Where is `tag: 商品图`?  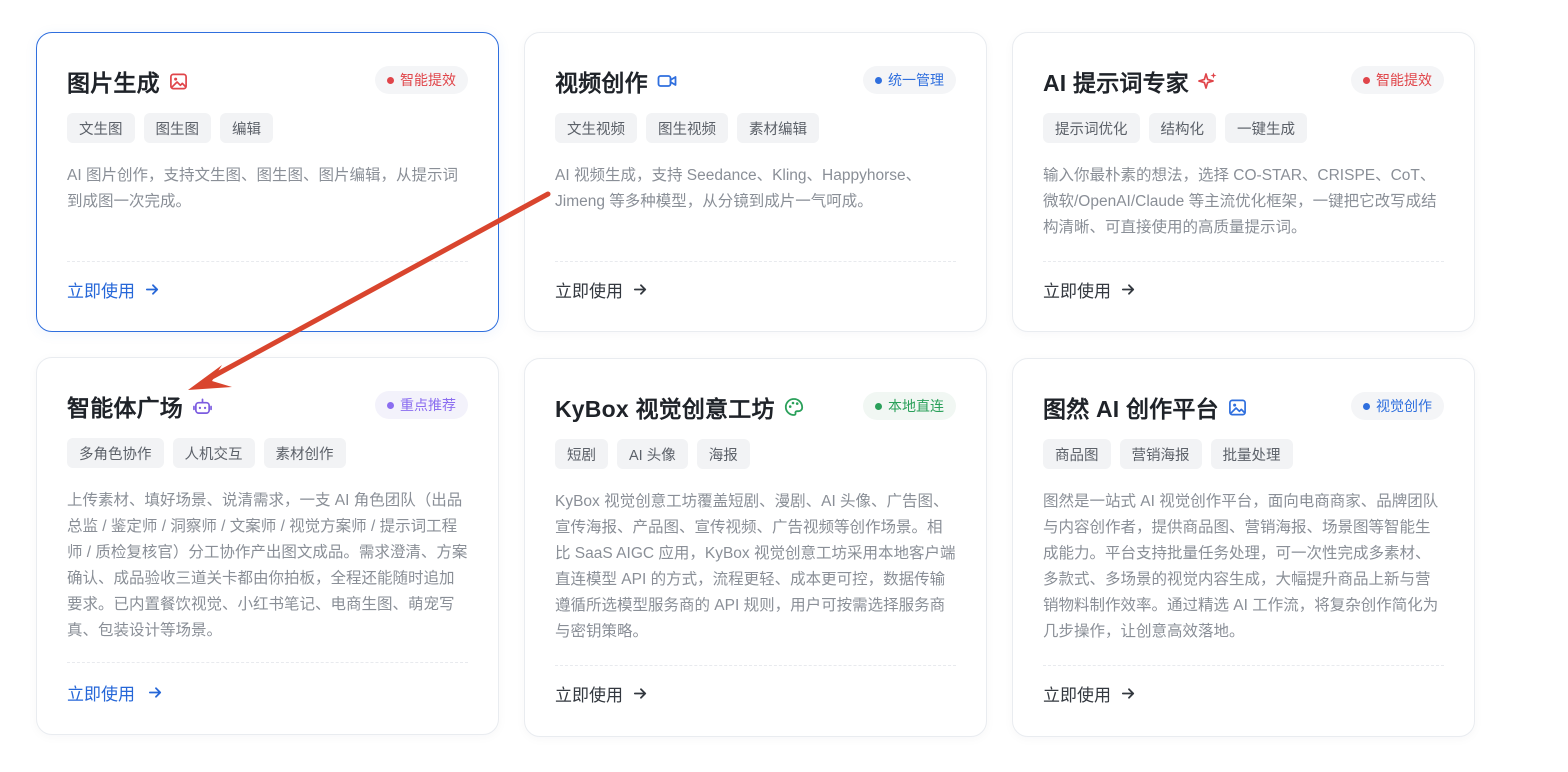
tag: 商品图 is located at coordinates (1077, 454).